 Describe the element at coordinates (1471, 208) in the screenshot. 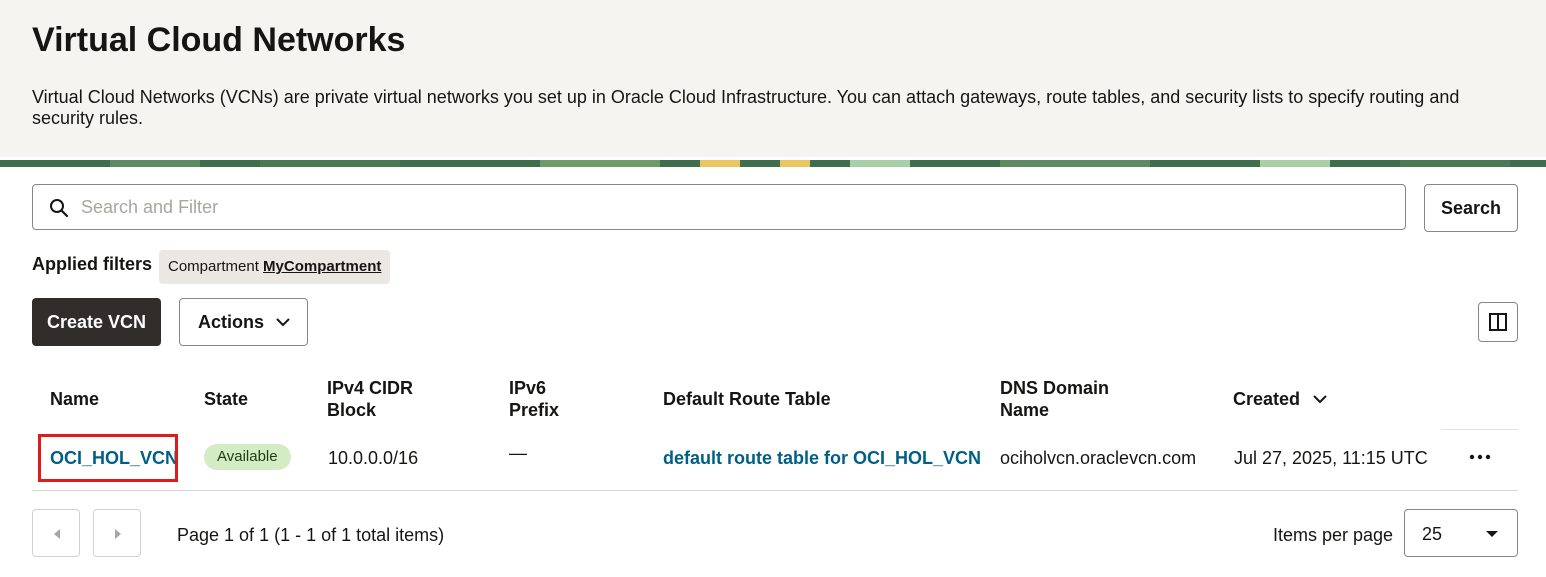

I see `search-button: Search` at that location.